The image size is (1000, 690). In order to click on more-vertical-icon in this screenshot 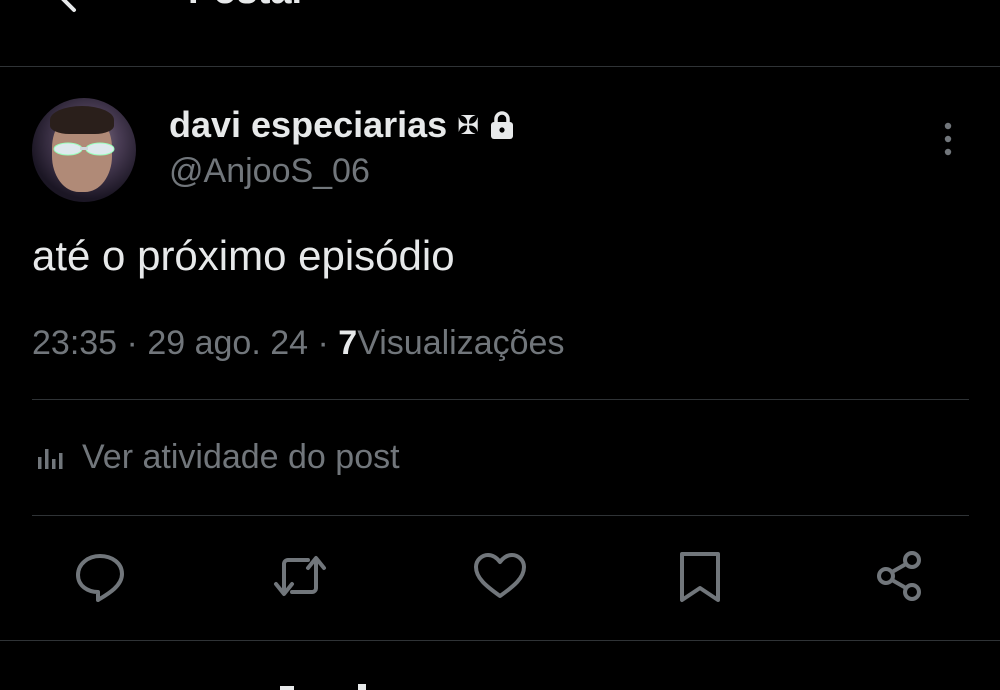, I will do `click(948, 139)`.